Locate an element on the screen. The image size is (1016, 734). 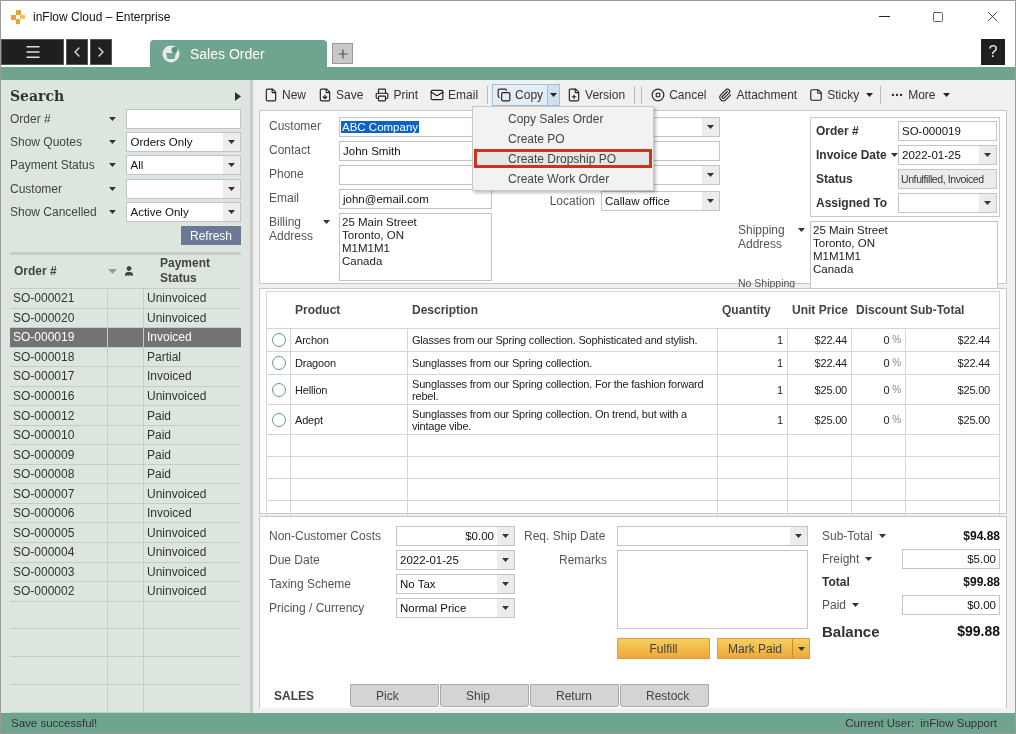
date-field is located at coordinates (712, 536).